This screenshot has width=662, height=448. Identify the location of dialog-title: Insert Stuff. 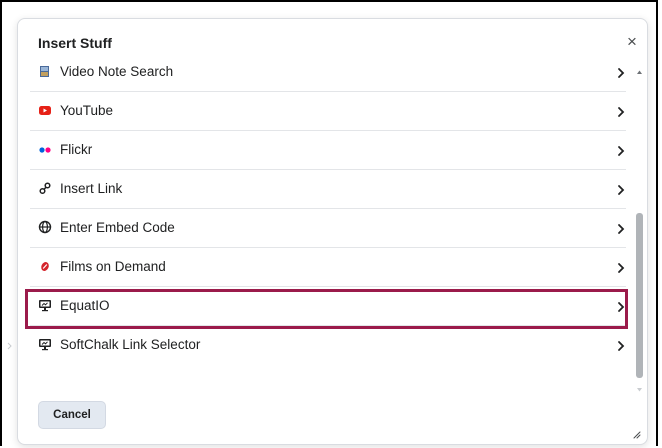
(75, 43).